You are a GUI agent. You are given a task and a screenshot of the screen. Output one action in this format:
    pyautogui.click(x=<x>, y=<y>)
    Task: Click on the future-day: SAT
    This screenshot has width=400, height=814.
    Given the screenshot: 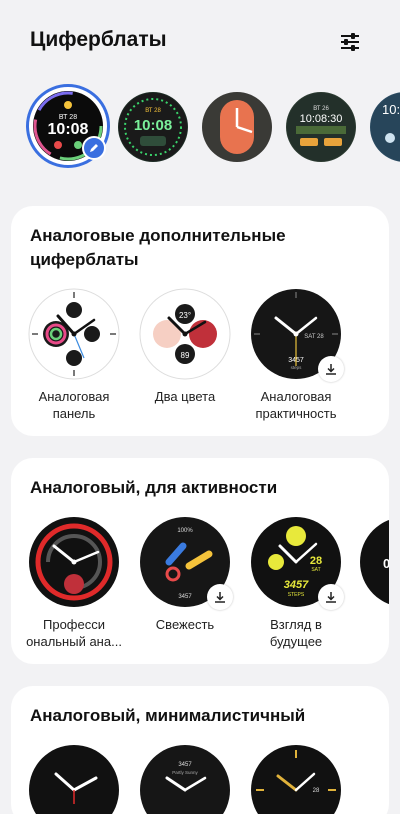 What is the action you would take?
    pyautogui.click(x=315, y=570)
    